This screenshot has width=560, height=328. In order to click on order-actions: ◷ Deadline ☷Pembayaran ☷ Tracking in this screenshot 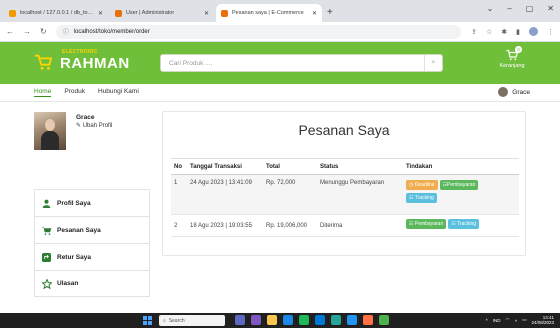, I will do `click(461, 194)`.